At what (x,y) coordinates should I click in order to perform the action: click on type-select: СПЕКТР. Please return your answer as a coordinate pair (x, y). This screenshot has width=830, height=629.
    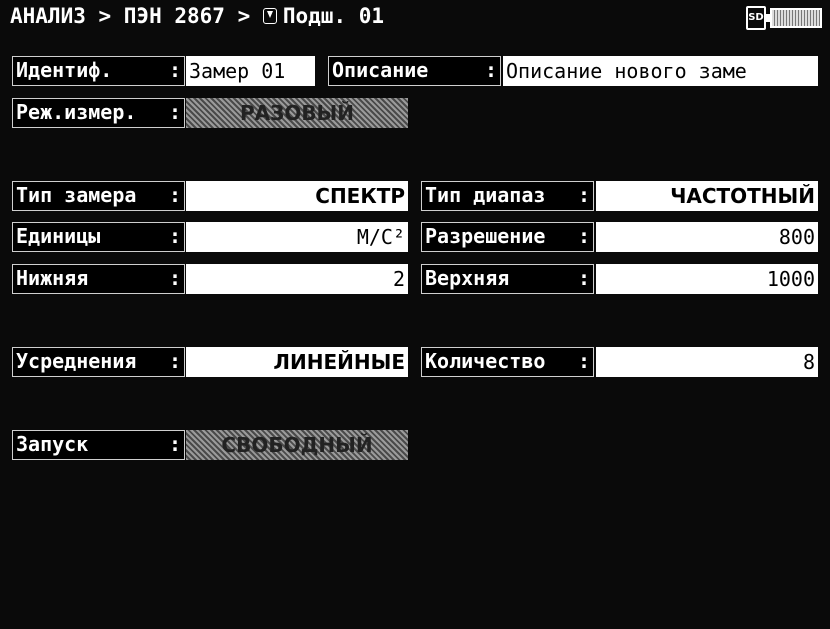
    Looking at the image, I should click on (297, 196).